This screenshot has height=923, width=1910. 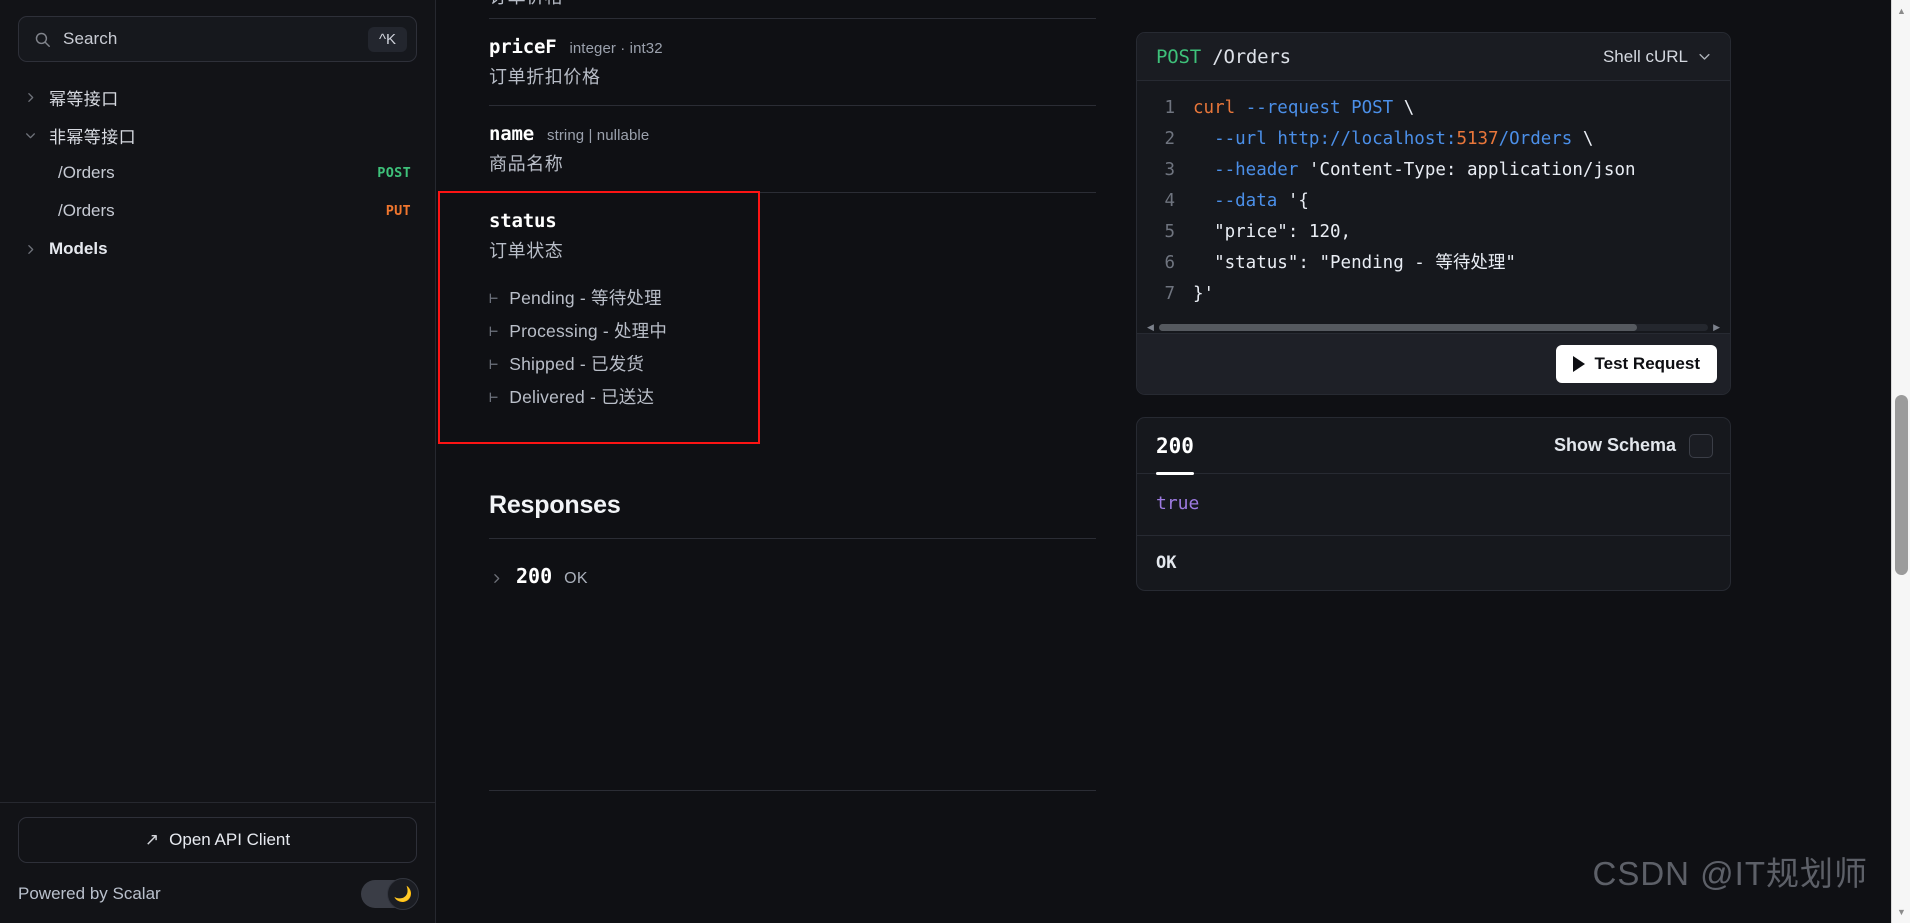 I want to click on method-badge-put: PUT, so click(x=398, y=211).